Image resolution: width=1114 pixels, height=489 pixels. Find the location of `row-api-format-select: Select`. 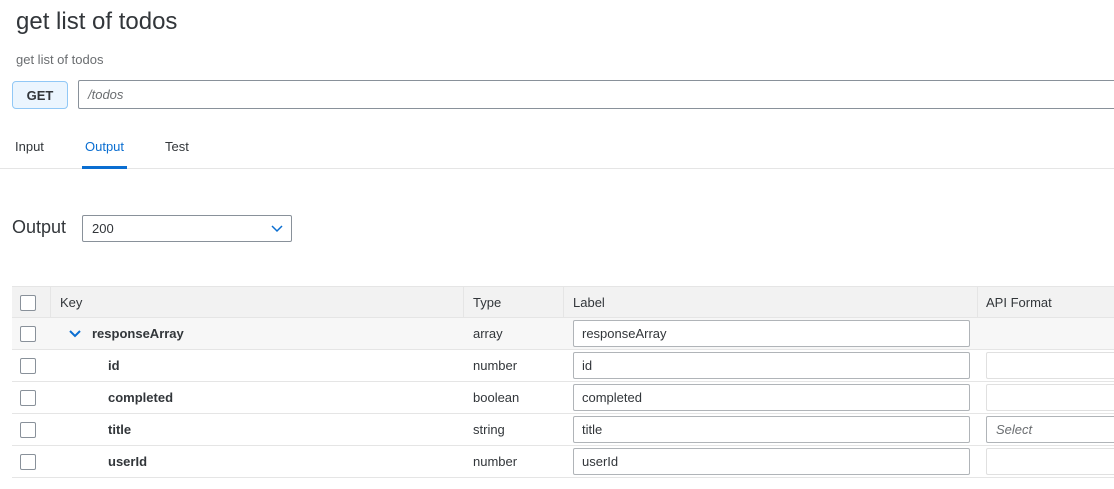

row-api-format-select: Select is located at coordinates (1050, 429).